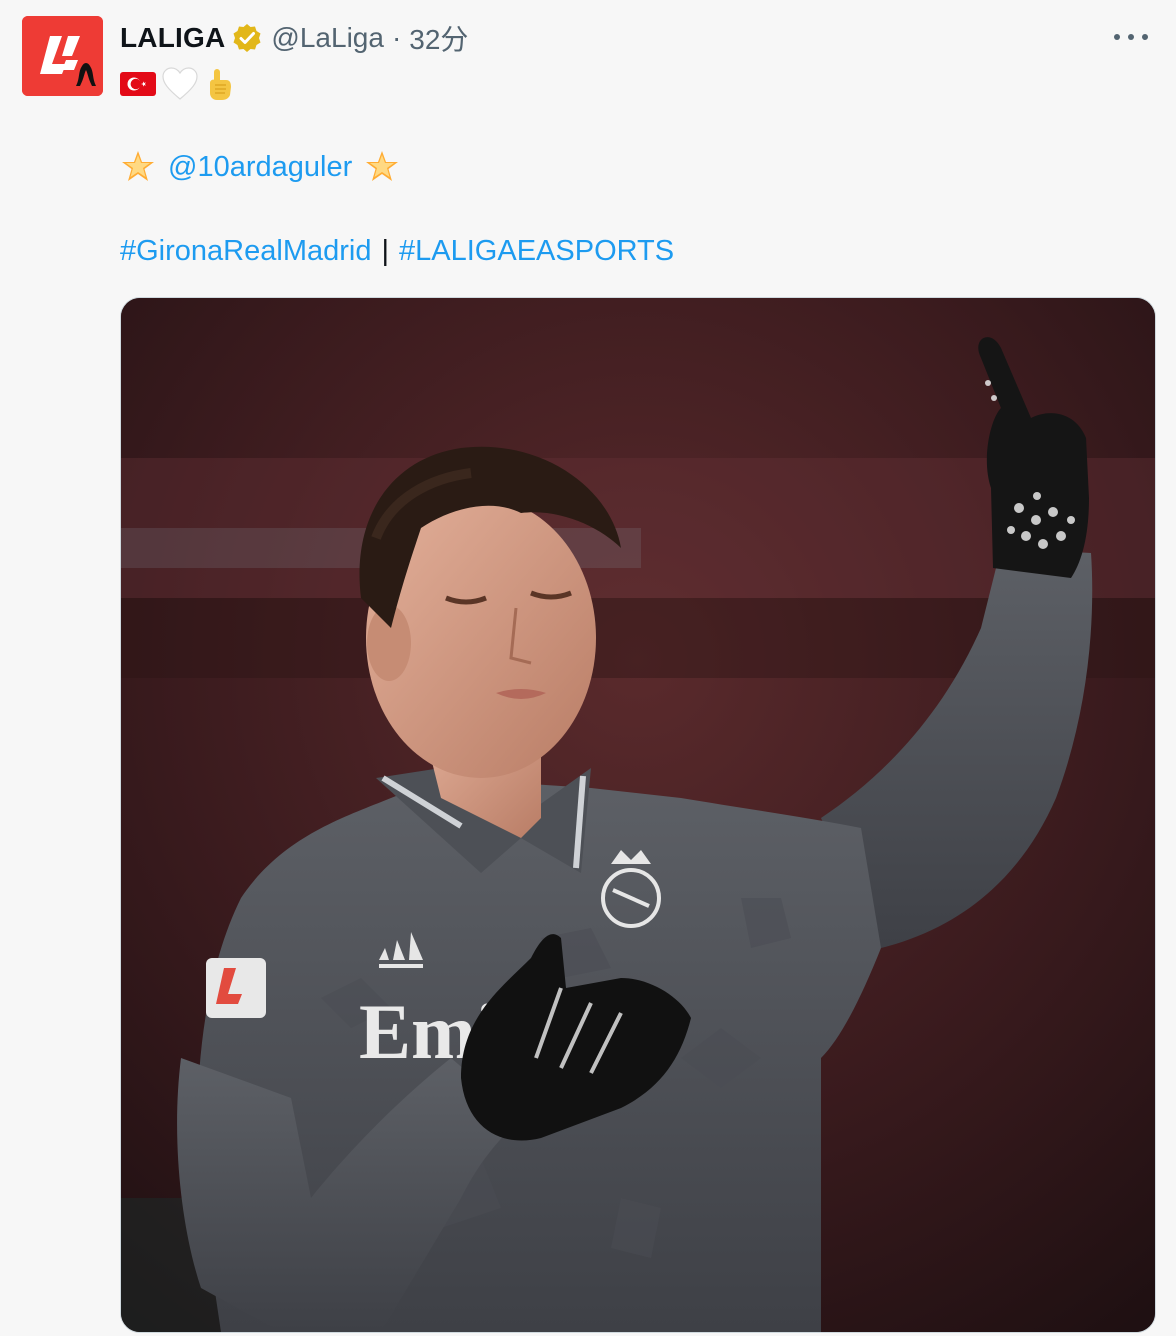 This screenshot has height=1336, width=1176. Describe the element at coordinates (219, 86) in the screenshot. I see `pointing-up-emoji` at that location.